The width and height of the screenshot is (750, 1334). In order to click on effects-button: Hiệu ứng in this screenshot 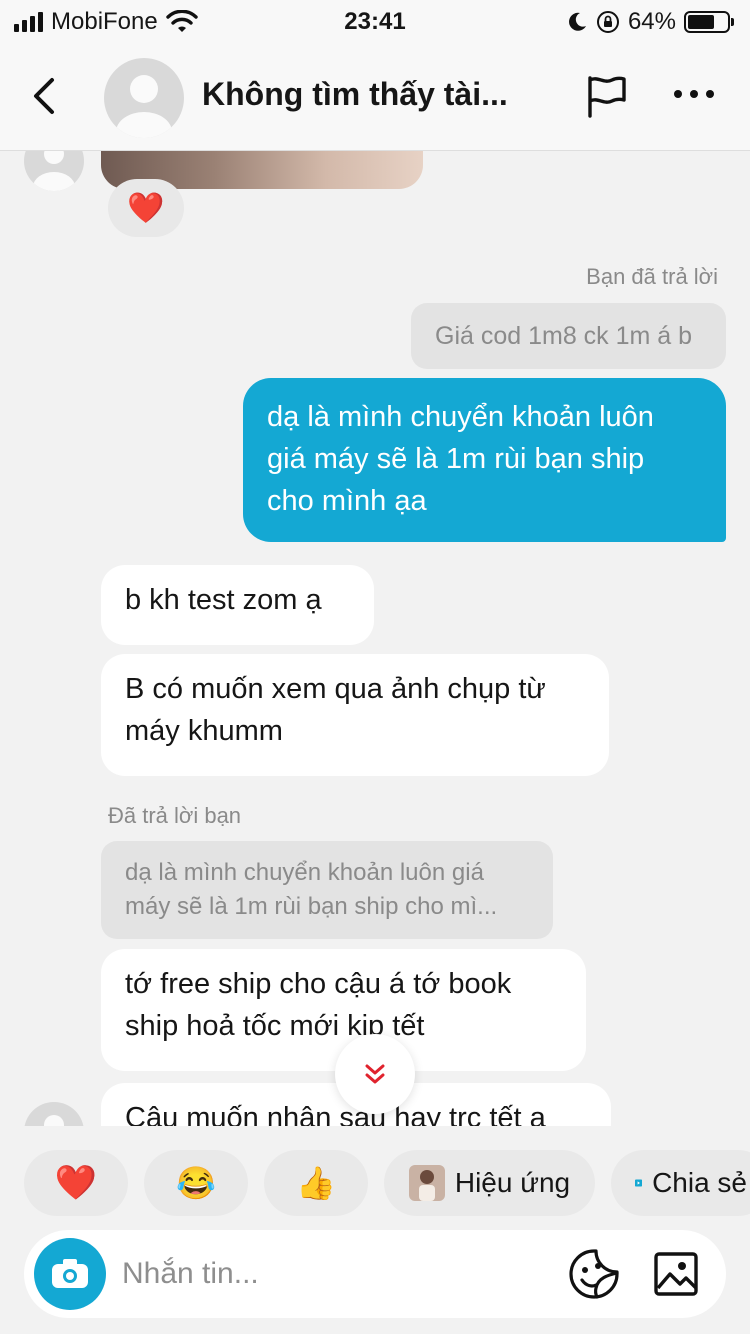, I will do `click(489, 1183)`.